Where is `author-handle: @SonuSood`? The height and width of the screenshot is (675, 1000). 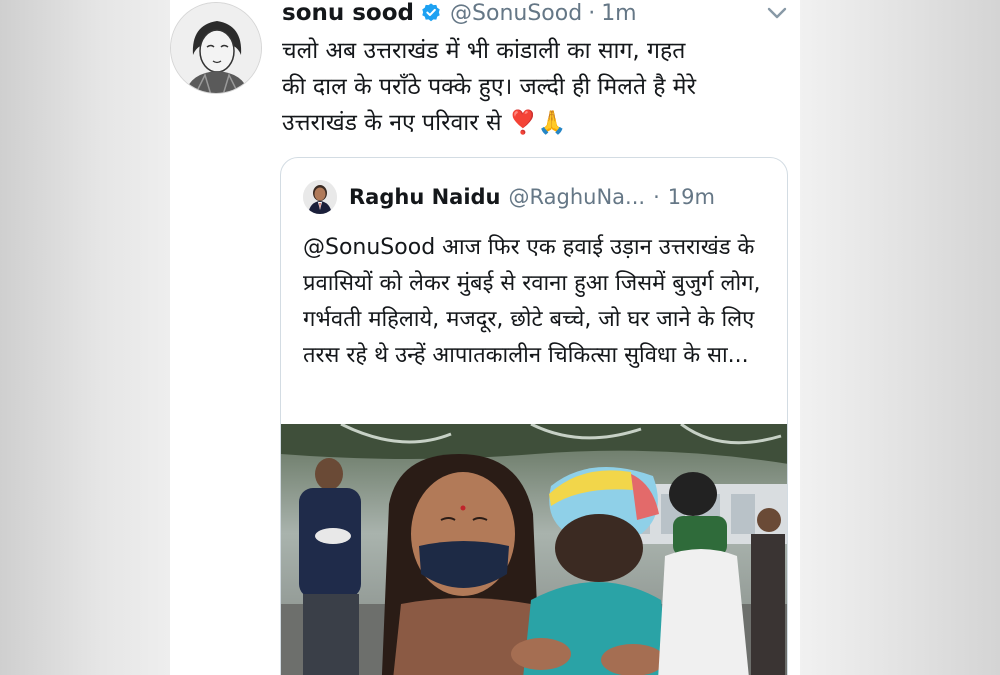 author-handle: @SonuSood is located at coordinates (516, 13).